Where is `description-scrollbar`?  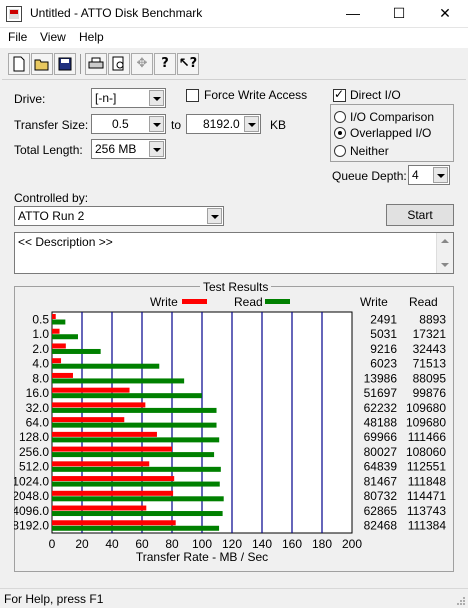
description-scrollbar is located at coordinates (444, 253).